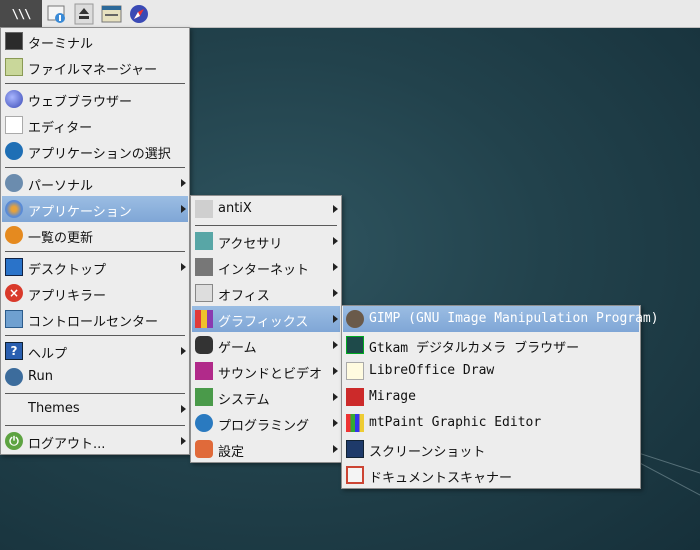  I want to click on menu-item-file-manager: ファイルマネージャー, so click(95, 67).